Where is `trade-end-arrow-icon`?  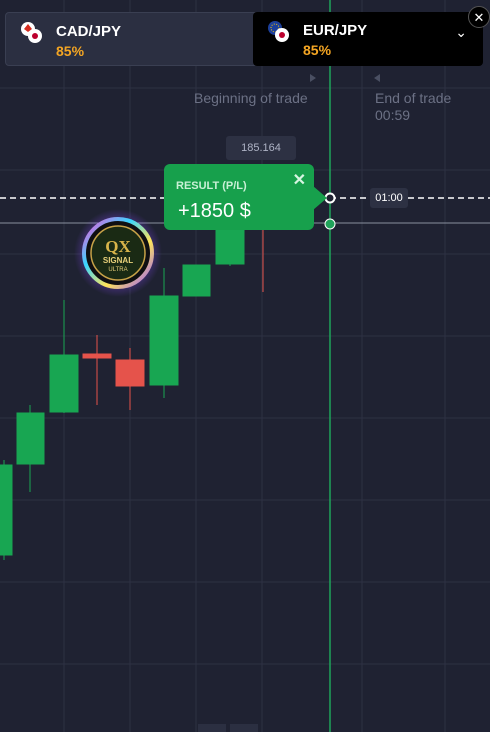 trade-end-arrow-icon is located at coordinates (377, 78).